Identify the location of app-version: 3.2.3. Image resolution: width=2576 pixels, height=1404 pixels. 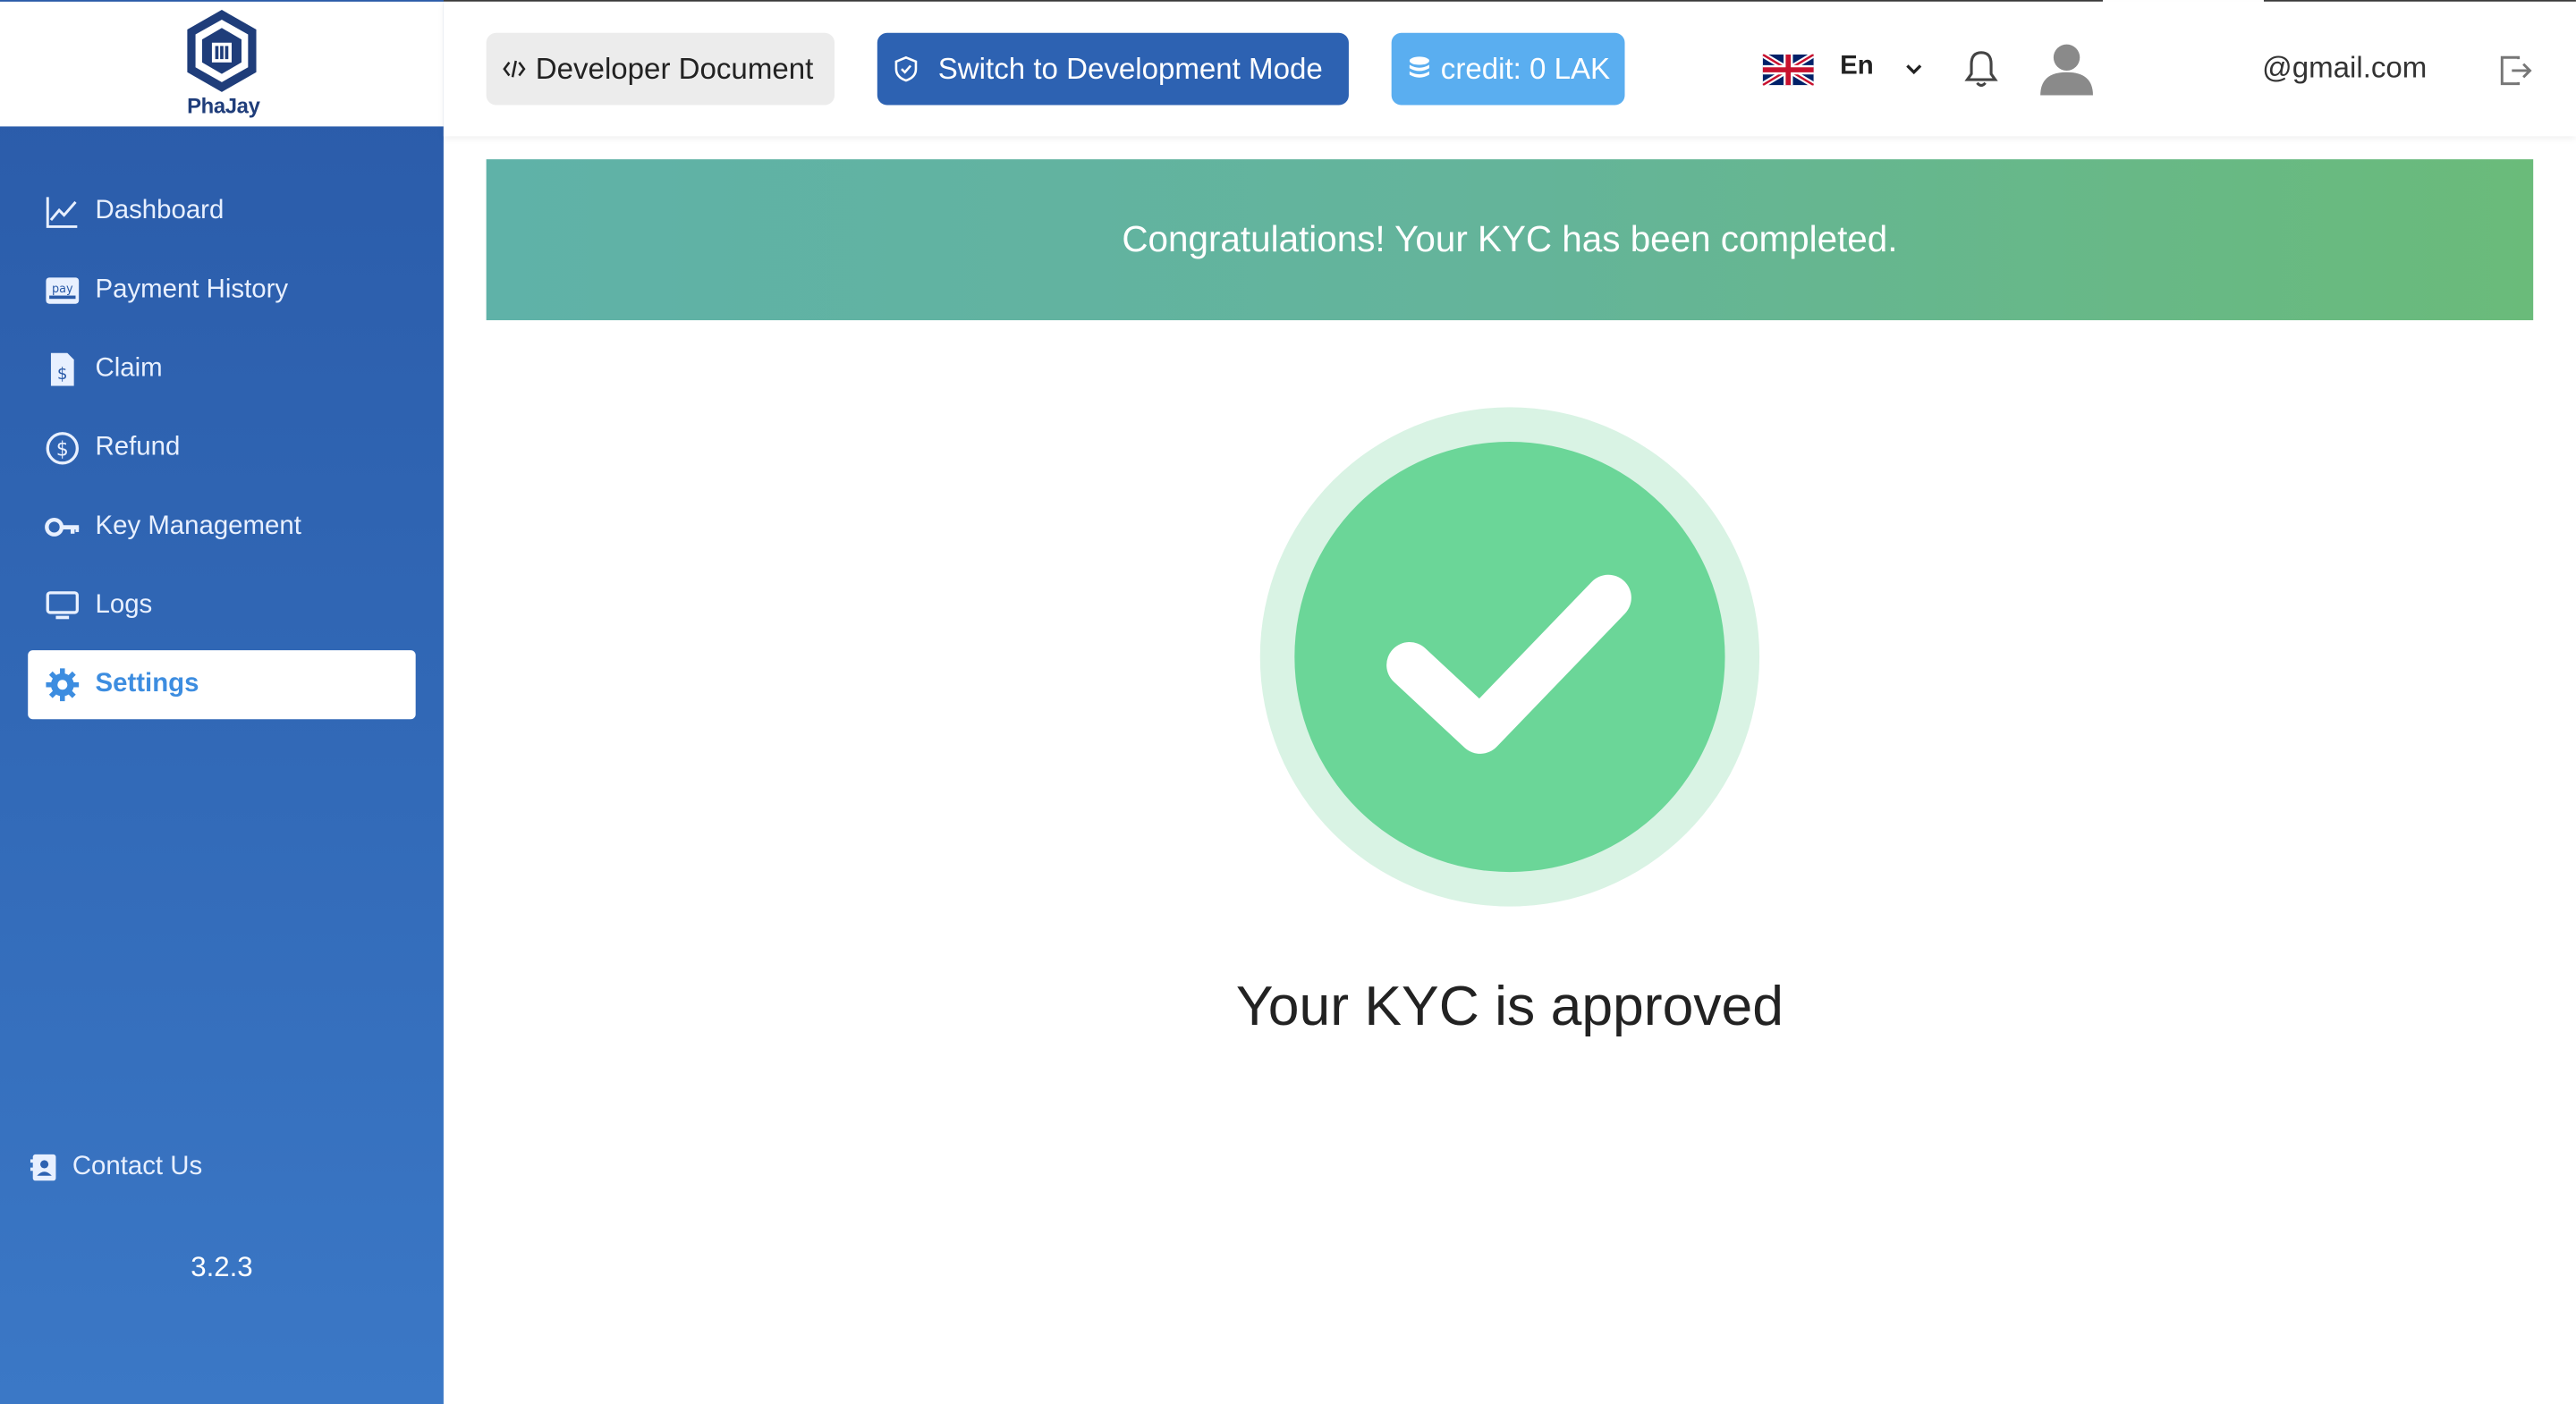
(222, 1267).